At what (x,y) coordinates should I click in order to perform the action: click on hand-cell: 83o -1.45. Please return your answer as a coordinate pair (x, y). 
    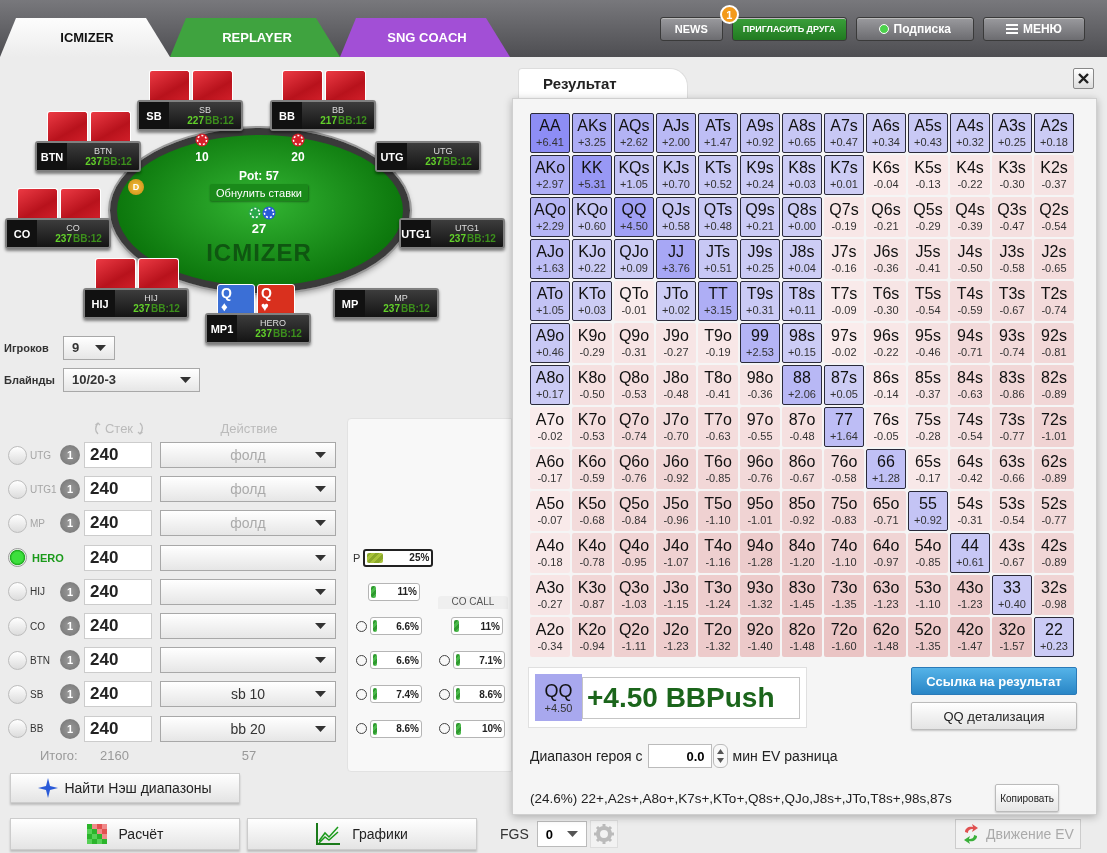
    Looking at the image, I should click on (802, 595).